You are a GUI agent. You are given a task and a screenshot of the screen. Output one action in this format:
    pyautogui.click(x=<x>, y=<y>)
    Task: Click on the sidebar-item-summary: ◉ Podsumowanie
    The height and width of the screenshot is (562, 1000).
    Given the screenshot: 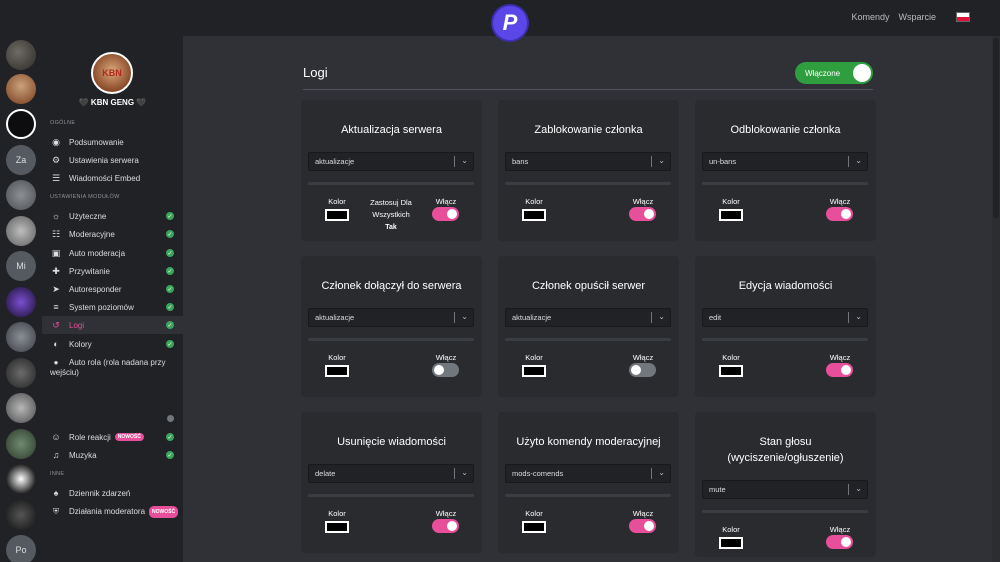 What is the action you would take?
    pyautogui.click(x=112, y=142)
    